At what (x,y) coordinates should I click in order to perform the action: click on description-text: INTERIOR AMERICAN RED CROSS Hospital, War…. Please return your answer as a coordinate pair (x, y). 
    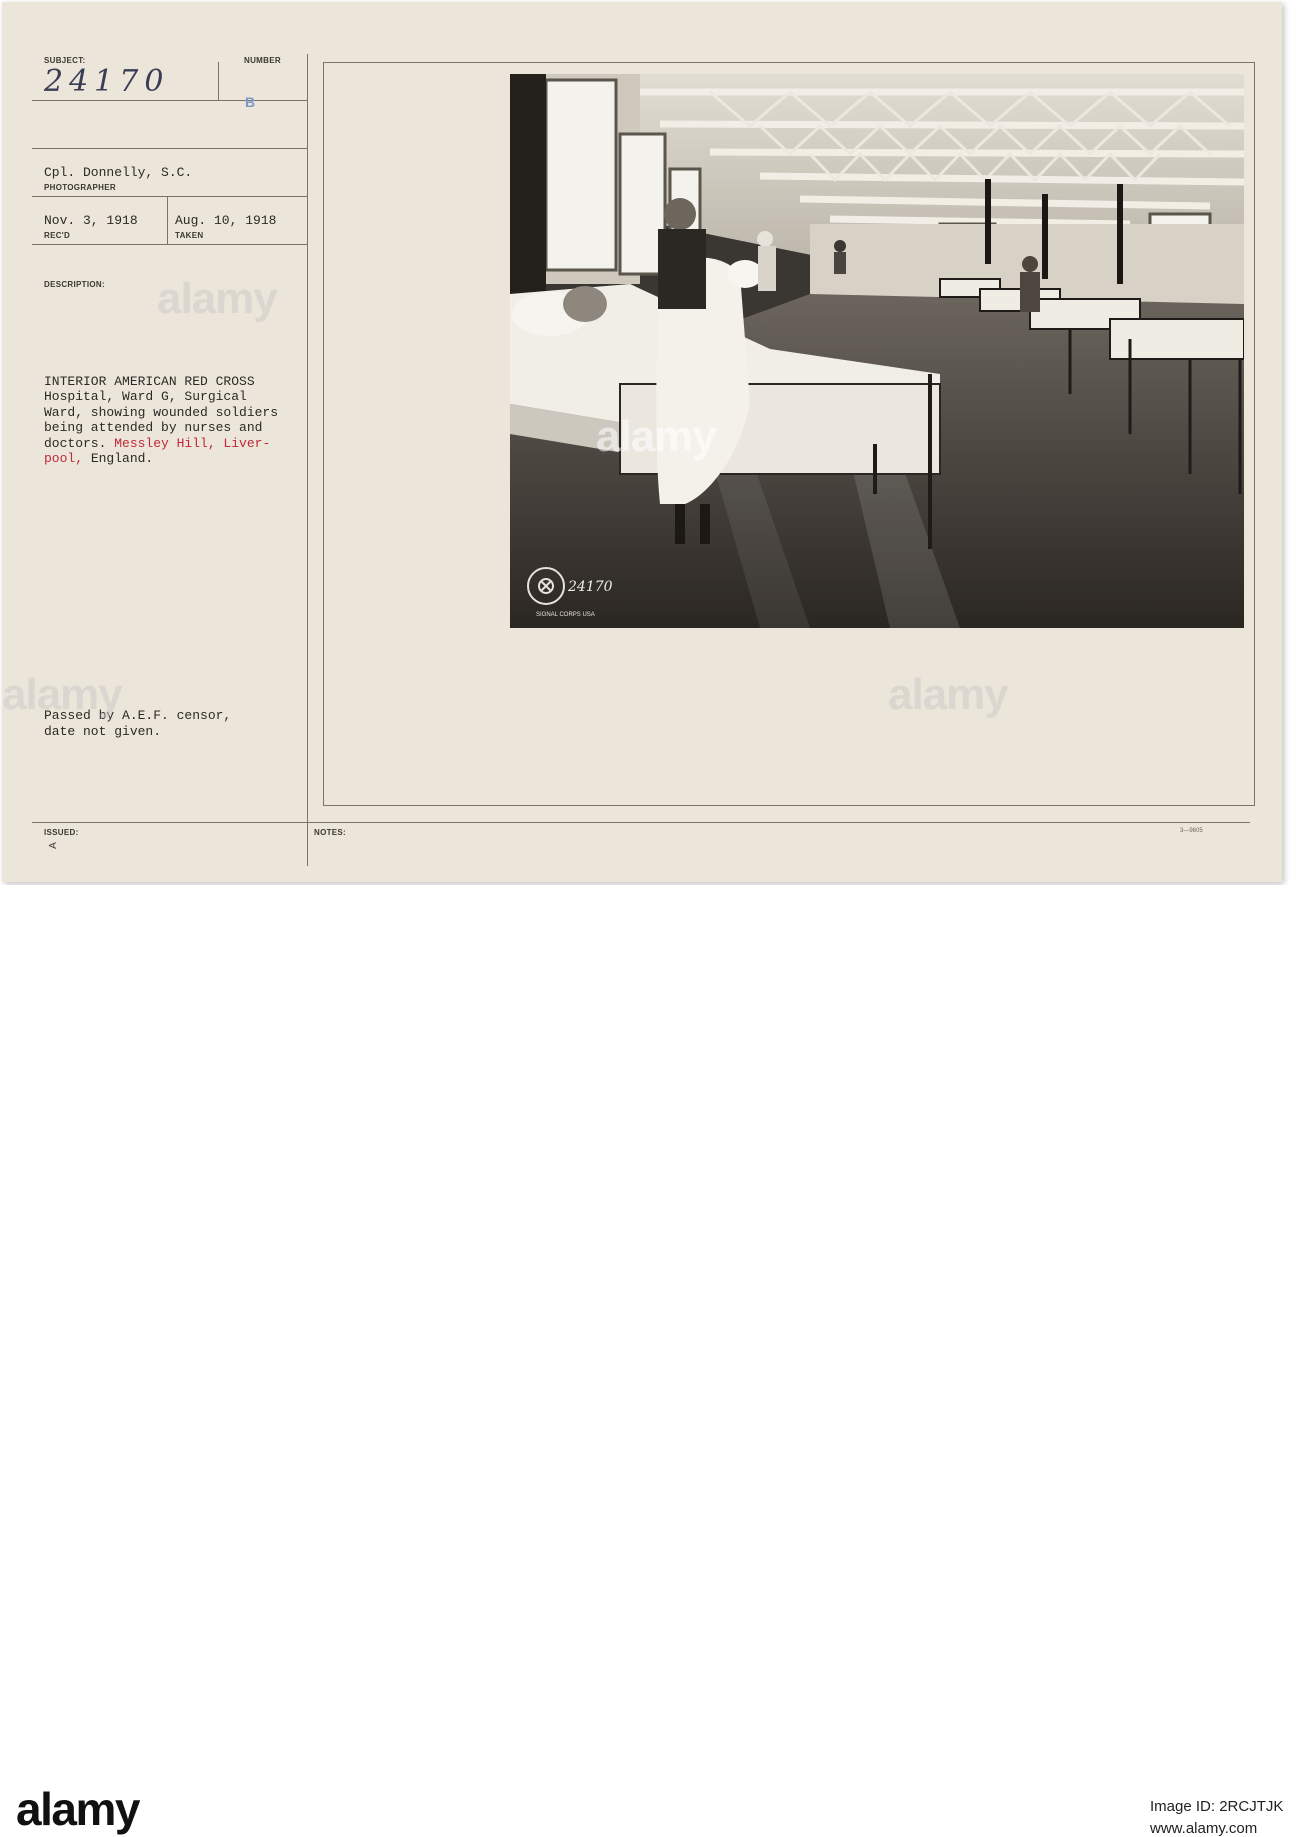
    Looking at the image, I should click on (184, 420).